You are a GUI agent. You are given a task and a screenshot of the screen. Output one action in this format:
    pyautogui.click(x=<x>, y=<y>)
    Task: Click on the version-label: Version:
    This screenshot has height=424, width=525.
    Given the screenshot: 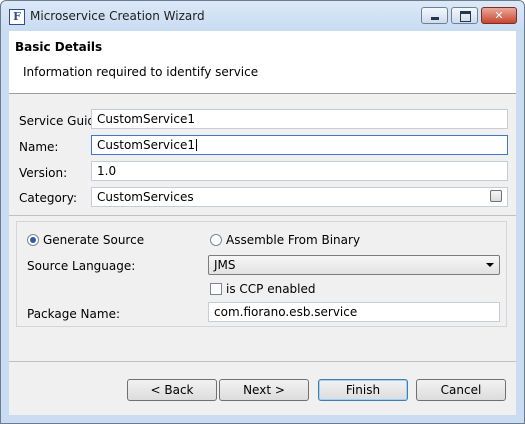 What is the action you would take?
    pyautogui.click(x=43, y=173)
    